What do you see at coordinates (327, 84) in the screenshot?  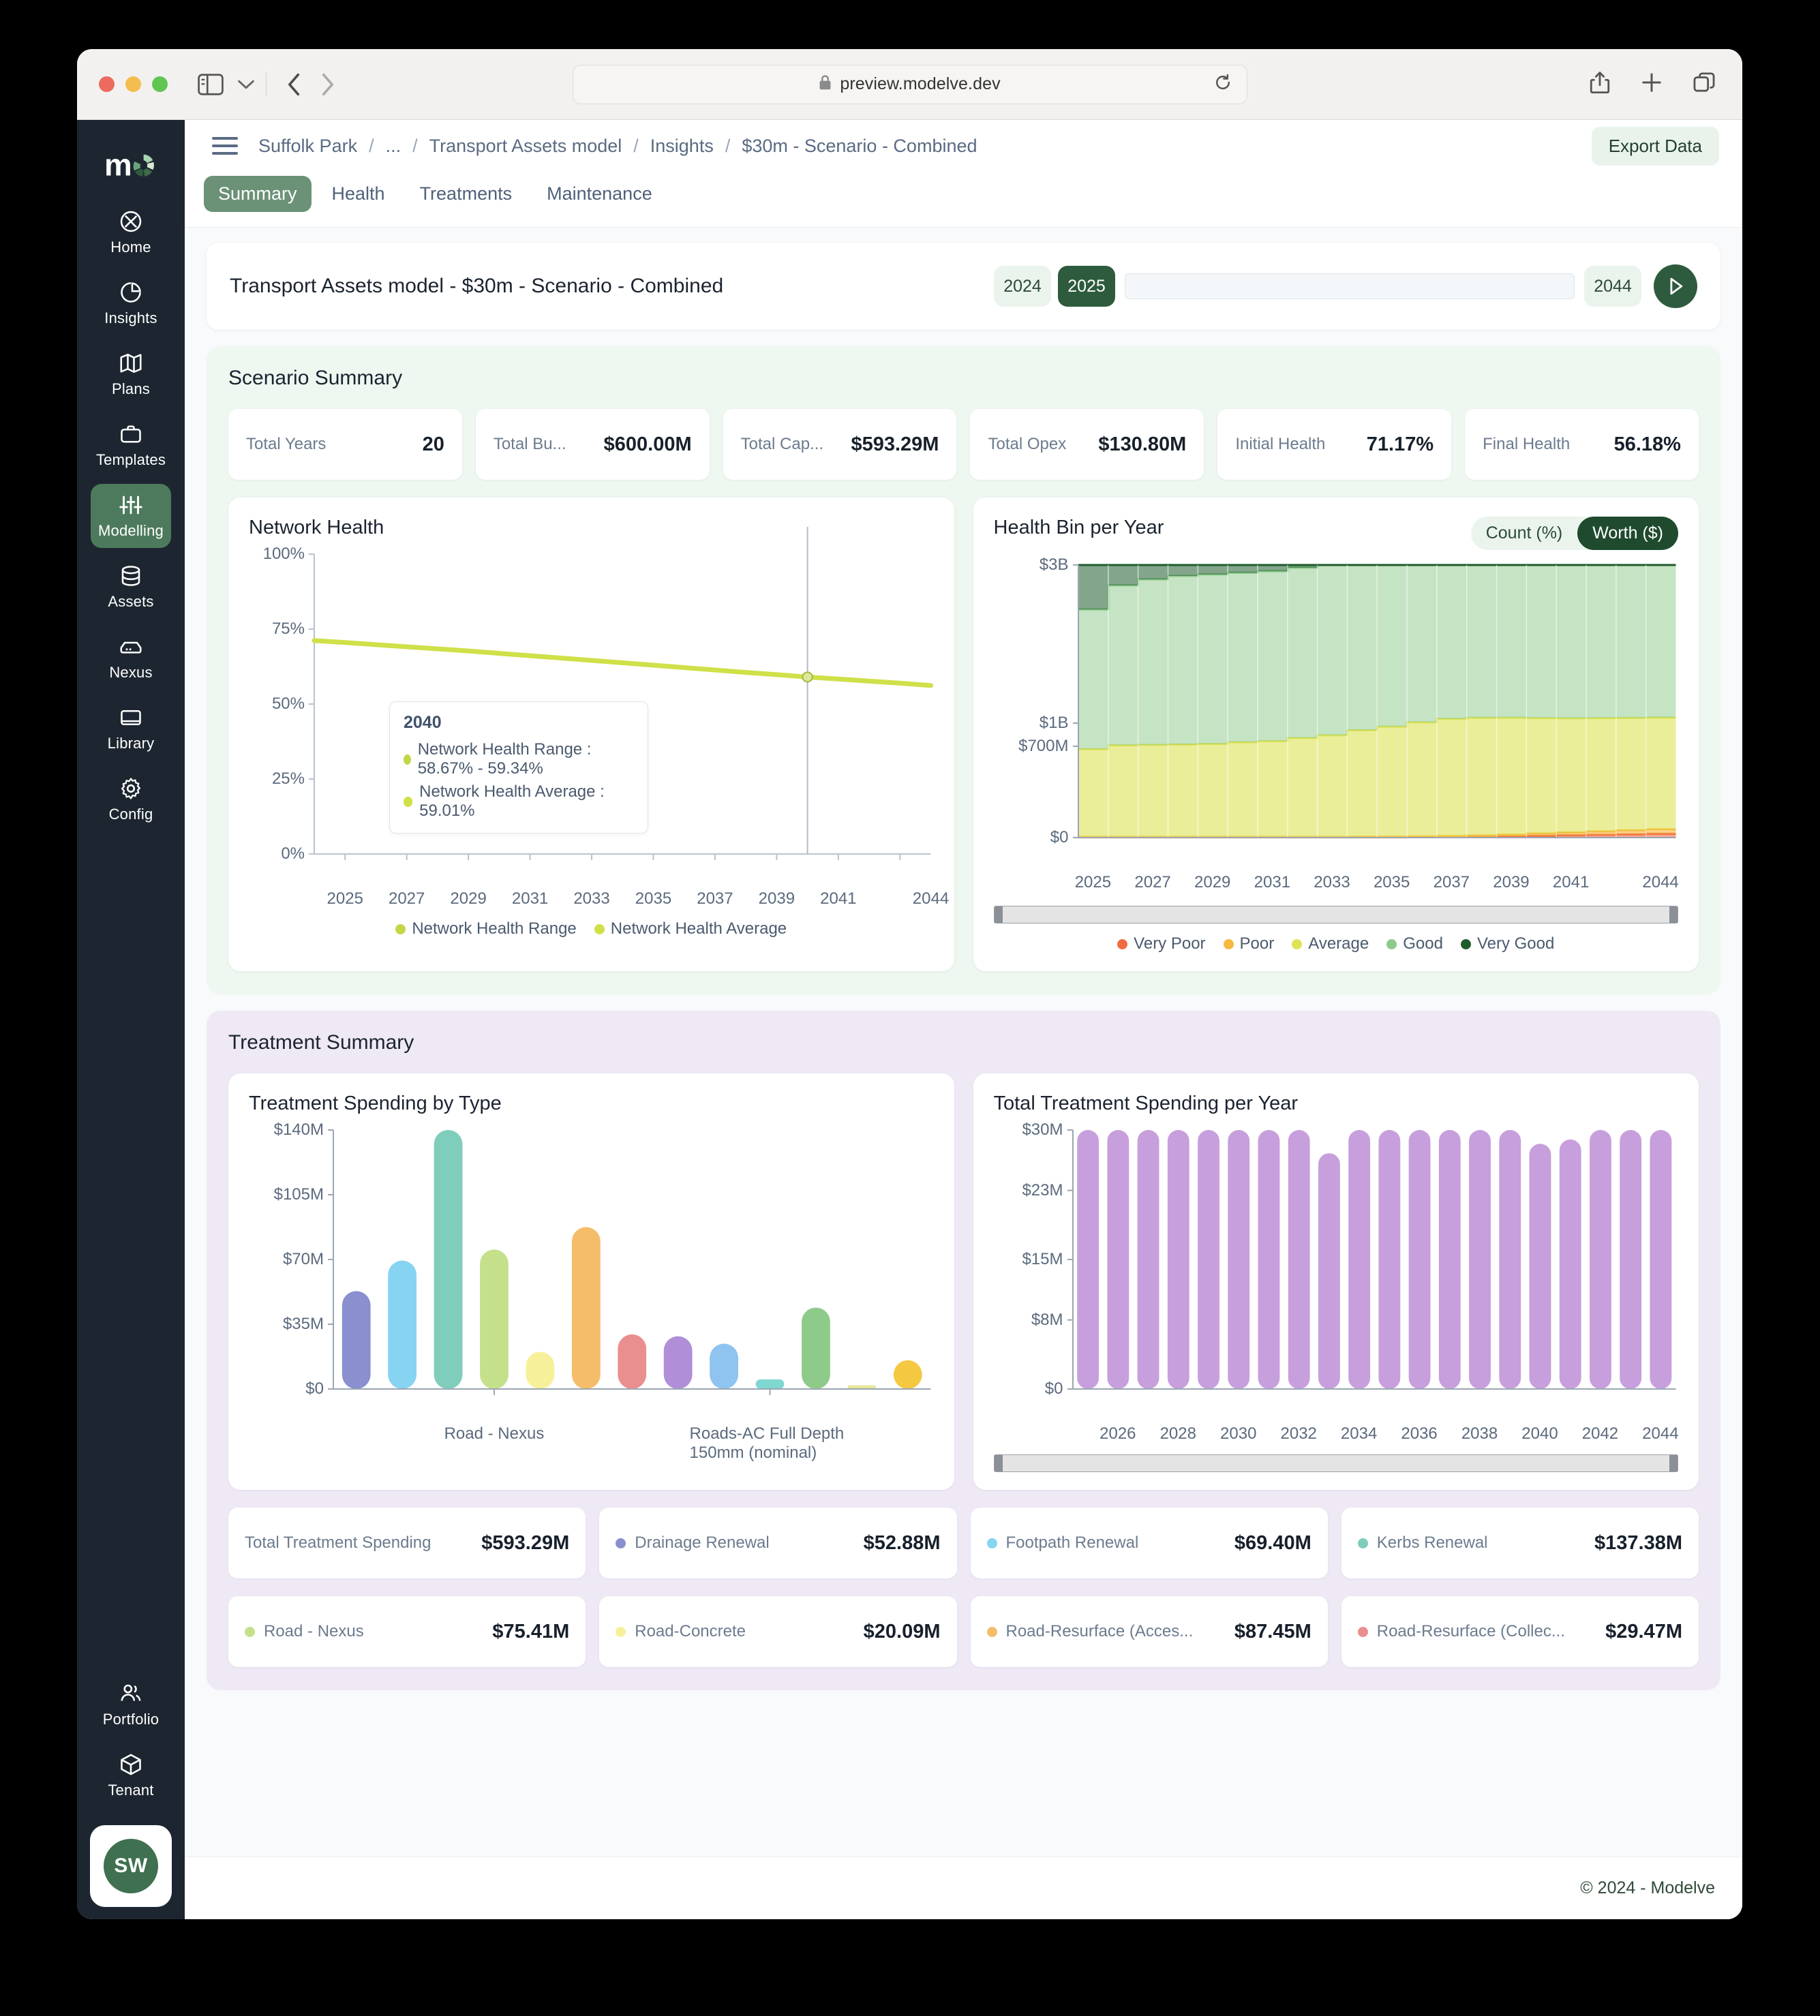 I see `chevron-right-icon` at bounding box center [327, 84].